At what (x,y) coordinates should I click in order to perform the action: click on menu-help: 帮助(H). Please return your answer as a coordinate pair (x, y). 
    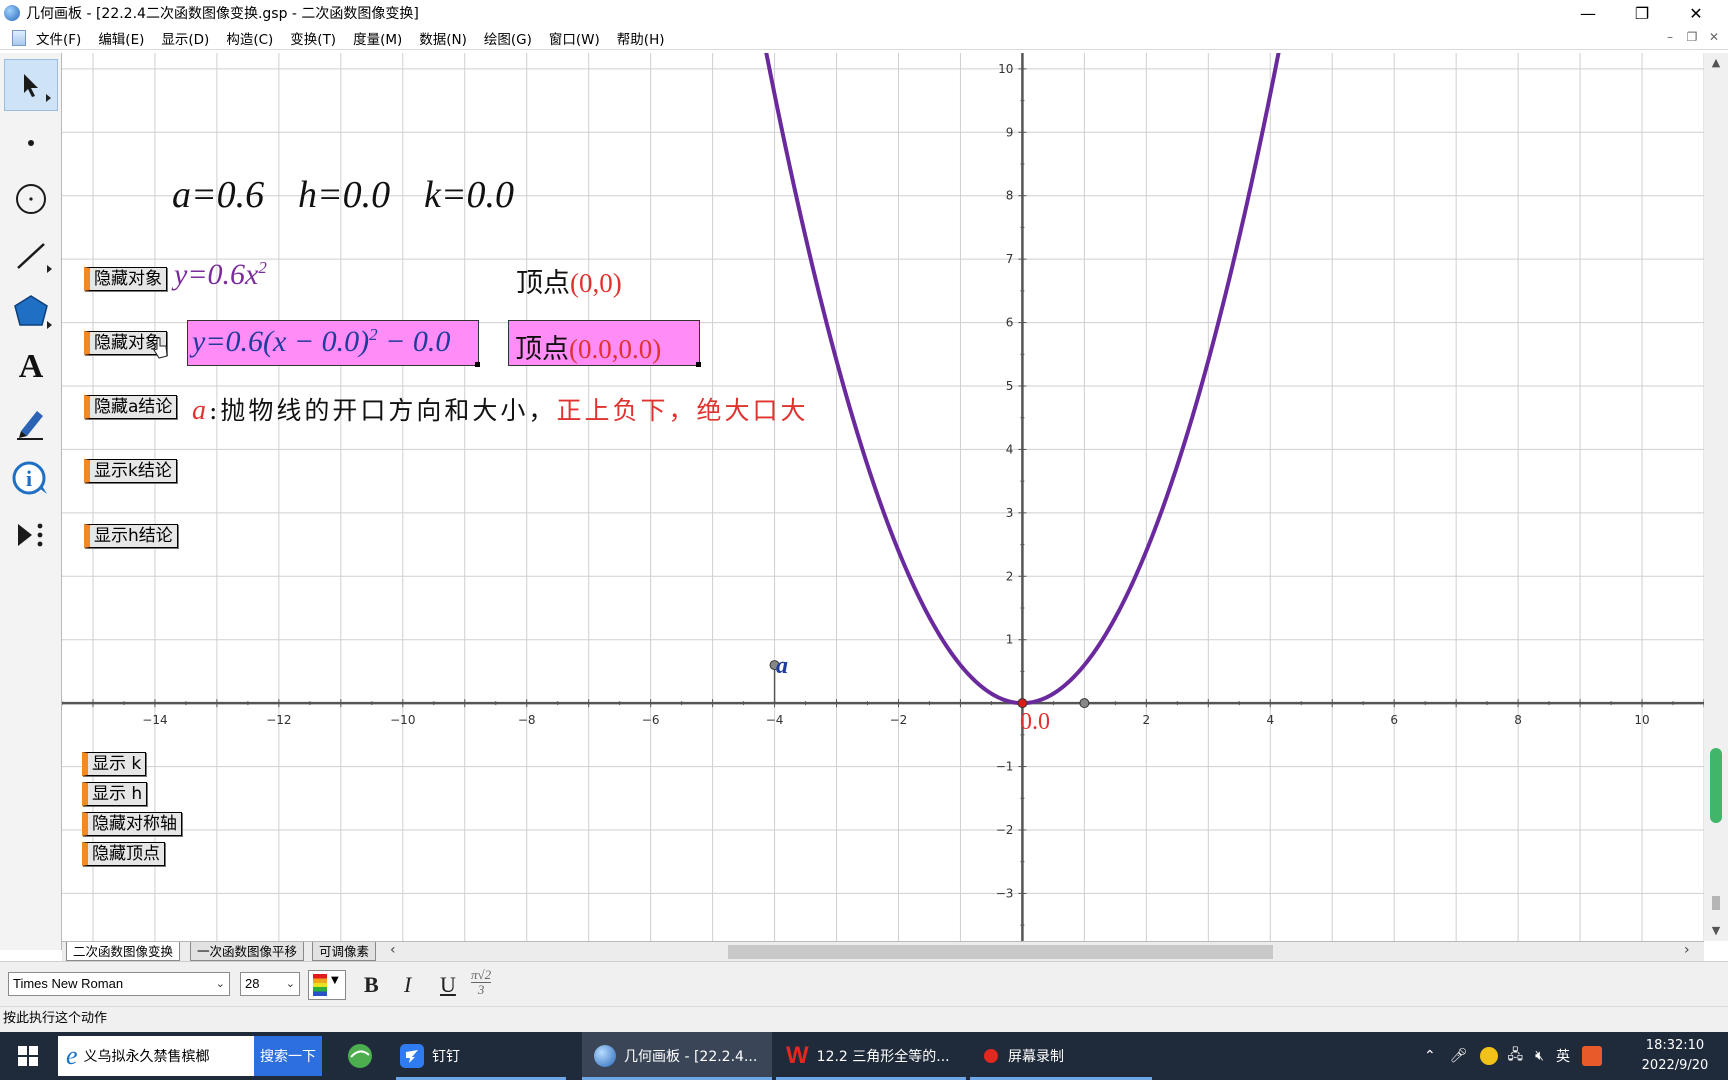
    Looking at the image, I should click on (641, 38).